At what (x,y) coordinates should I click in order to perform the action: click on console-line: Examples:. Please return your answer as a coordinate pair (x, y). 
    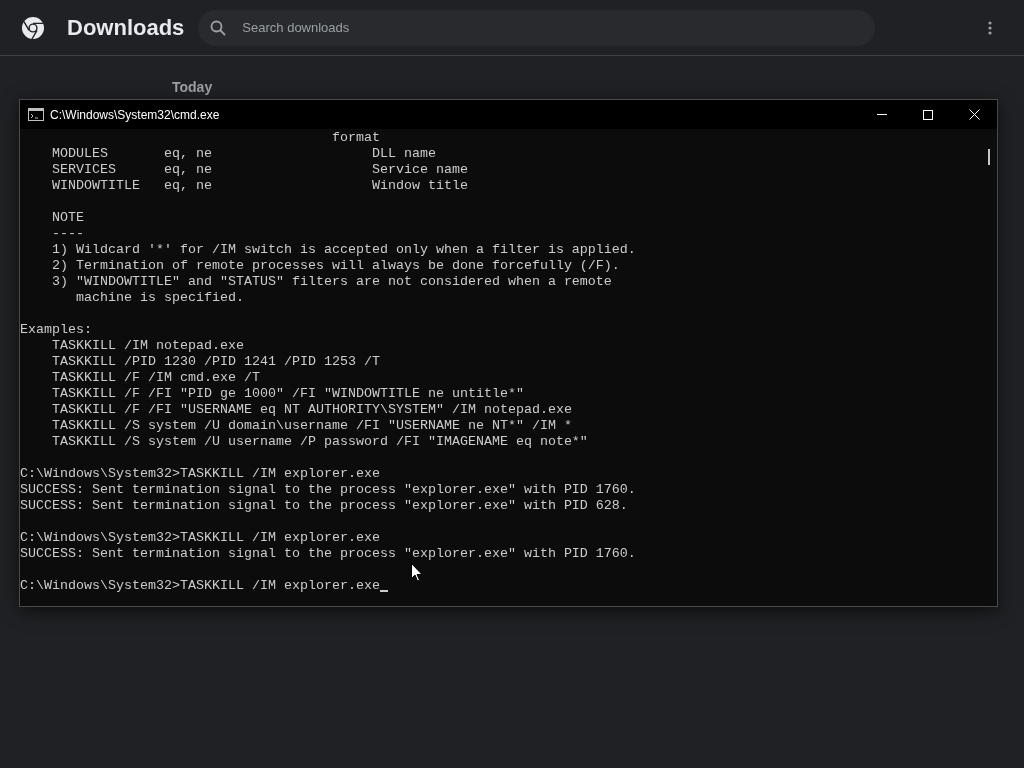
    Looking at the image, I should click on (56, 330).